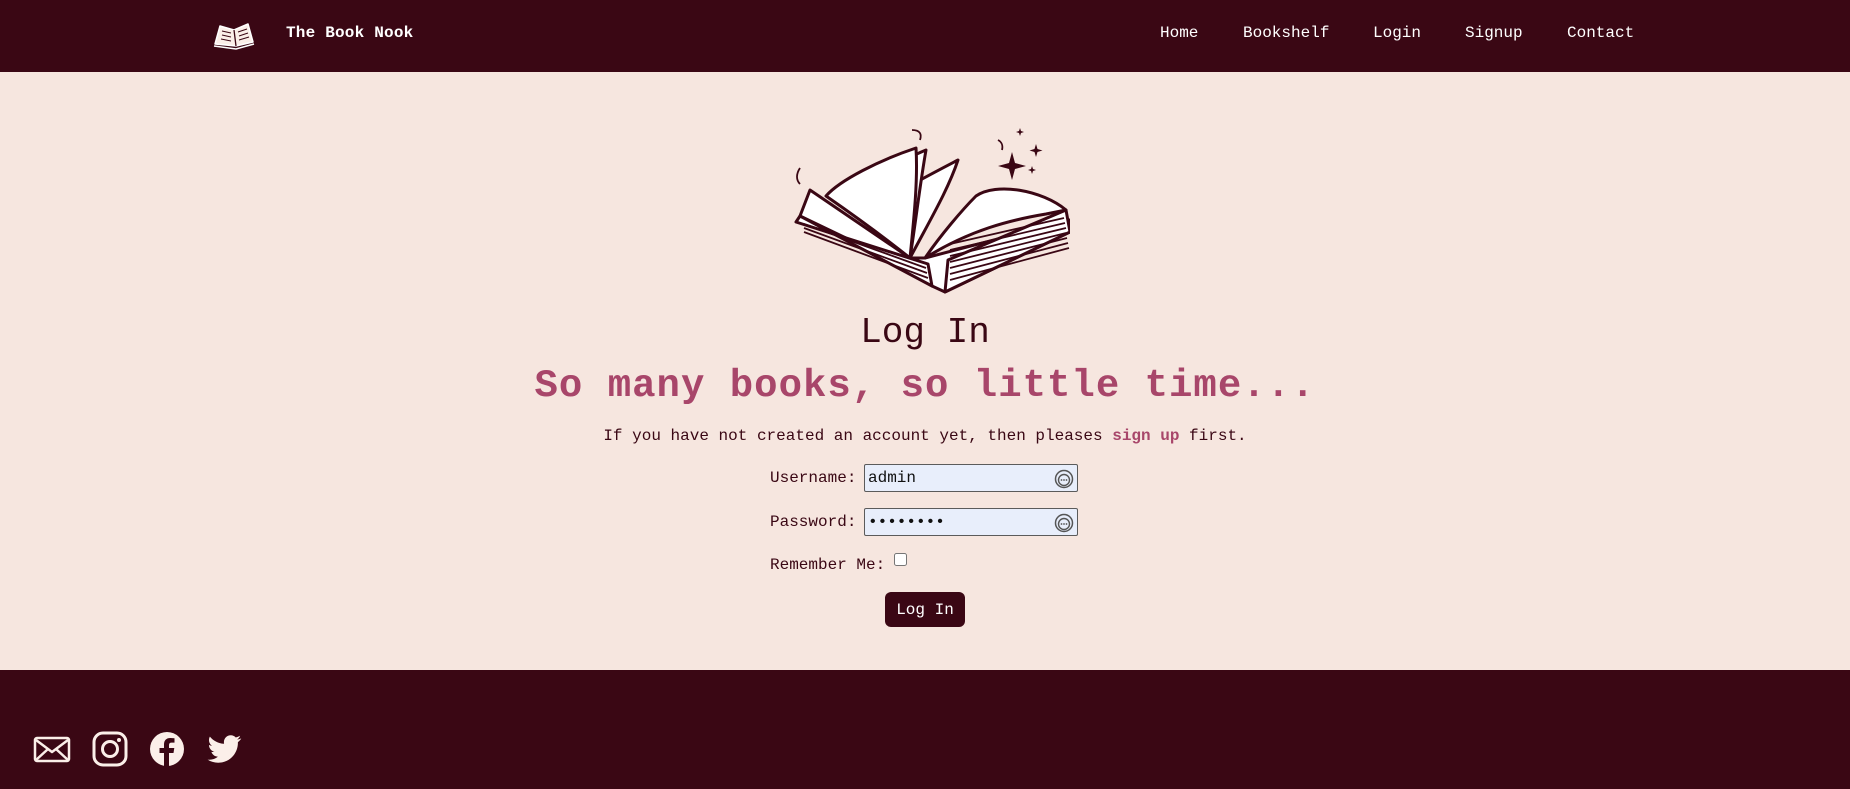 This screenshot has height=789, width=1850. I want to click on page-title: Log In, so click(925, 332).